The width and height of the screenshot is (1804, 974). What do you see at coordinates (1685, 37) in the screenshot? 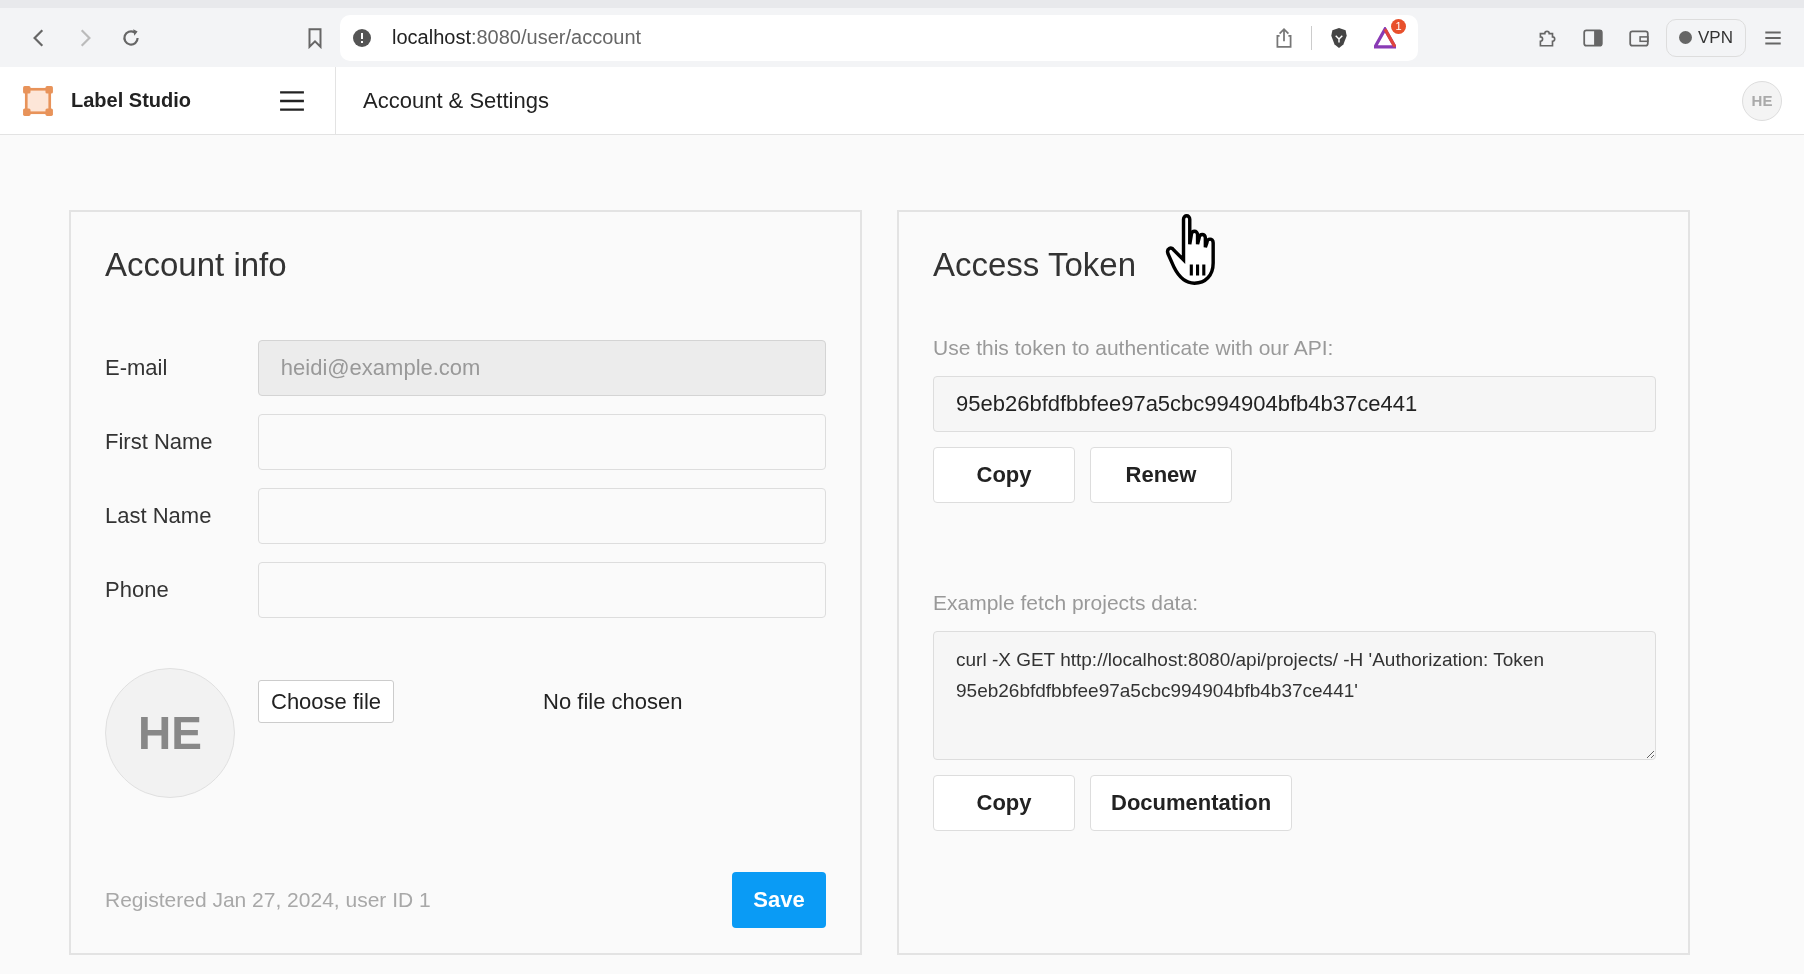
I see `status-dot-icon` at bounding box center [1685, 37].